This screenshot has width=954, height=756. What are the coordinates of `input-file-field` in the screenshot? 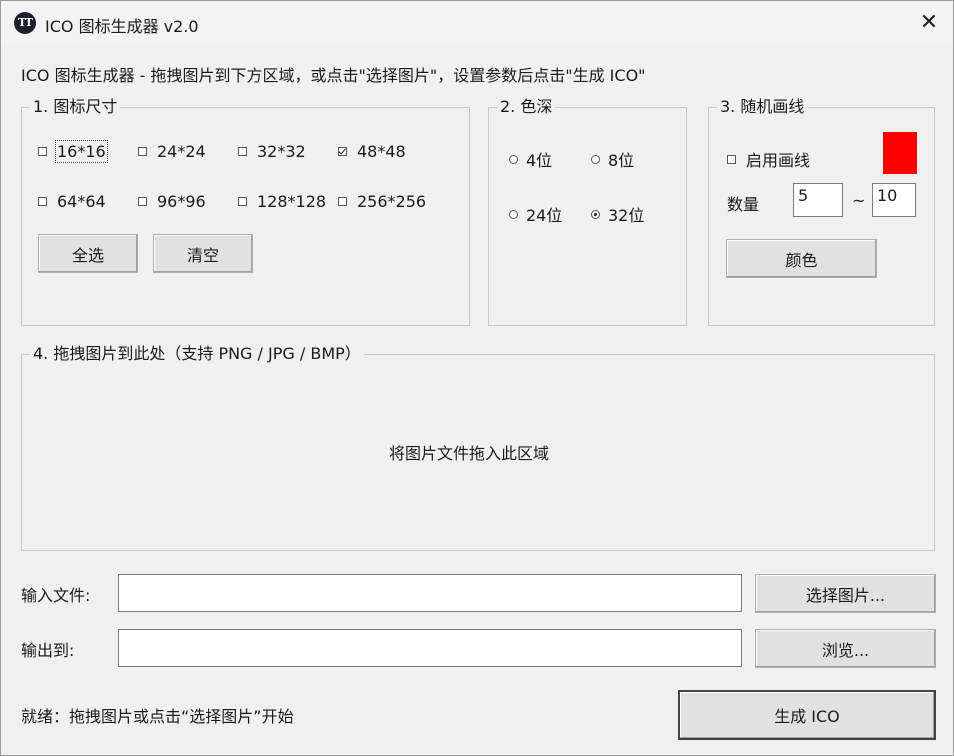 It's located at (430, 593).